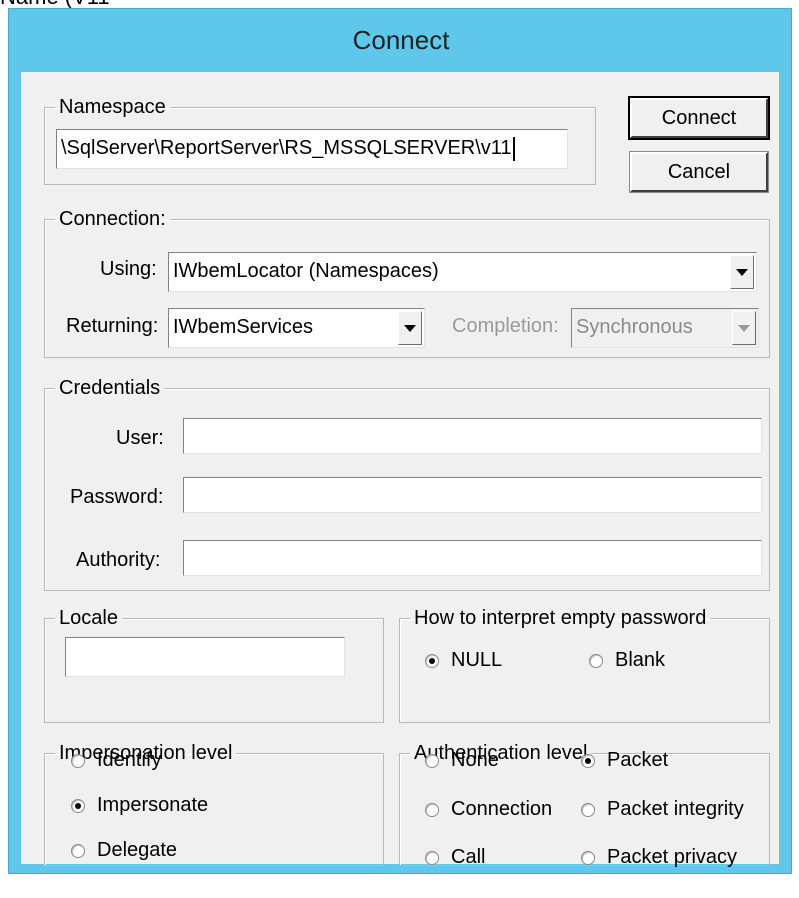 The height and width of the screenshot is (898, 799). Describe the element at coordinates (640, 660) in the screenshot. I see `radio-blank-label: Blank` at that location.